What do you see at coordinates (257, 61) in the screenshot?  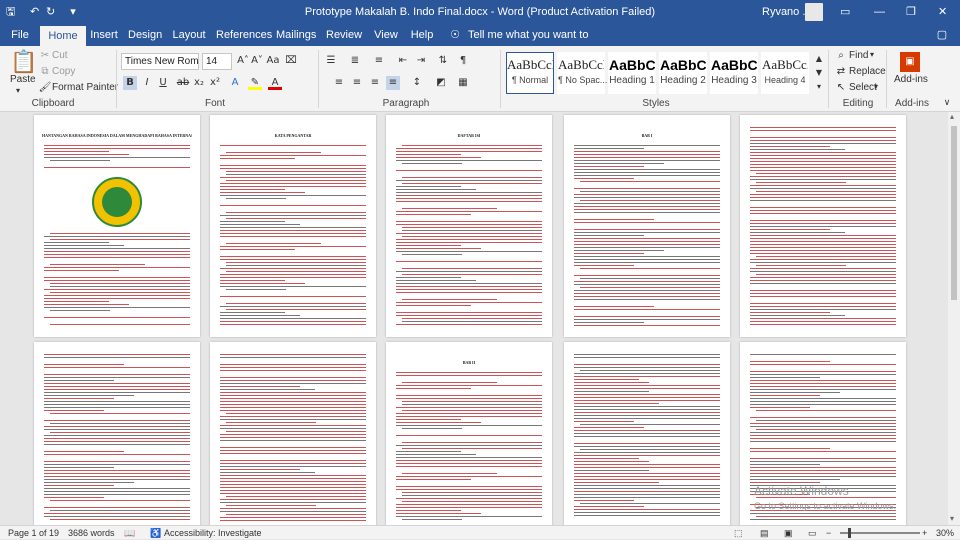 I see `shrink-font-icon: A˅` at bounding box center [257, 61].